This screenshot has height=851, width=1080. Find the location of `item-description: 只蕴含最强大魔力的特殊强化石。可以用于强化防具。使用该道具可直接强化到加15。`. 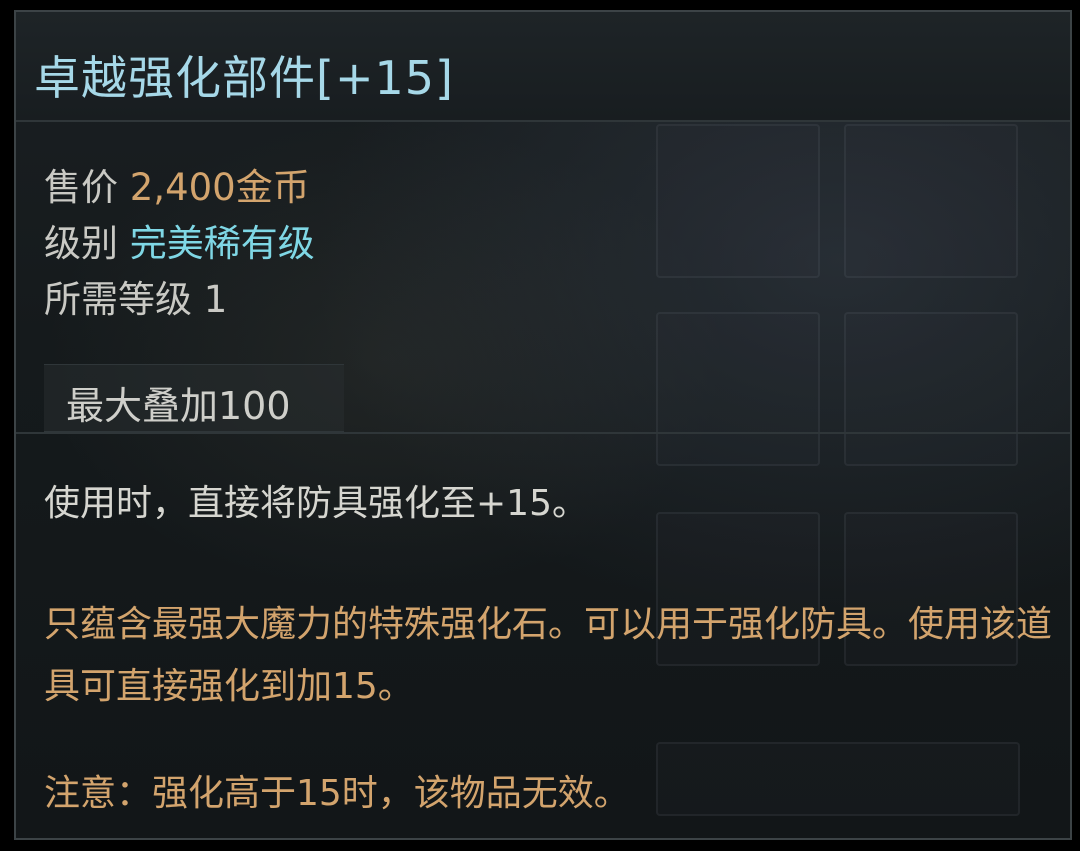

item-description: 只蕴含最强大魔力的特殊强化石。可以用于强化防具。使用该道具可直接强化到加15。 is located at coordinates (548, 655).